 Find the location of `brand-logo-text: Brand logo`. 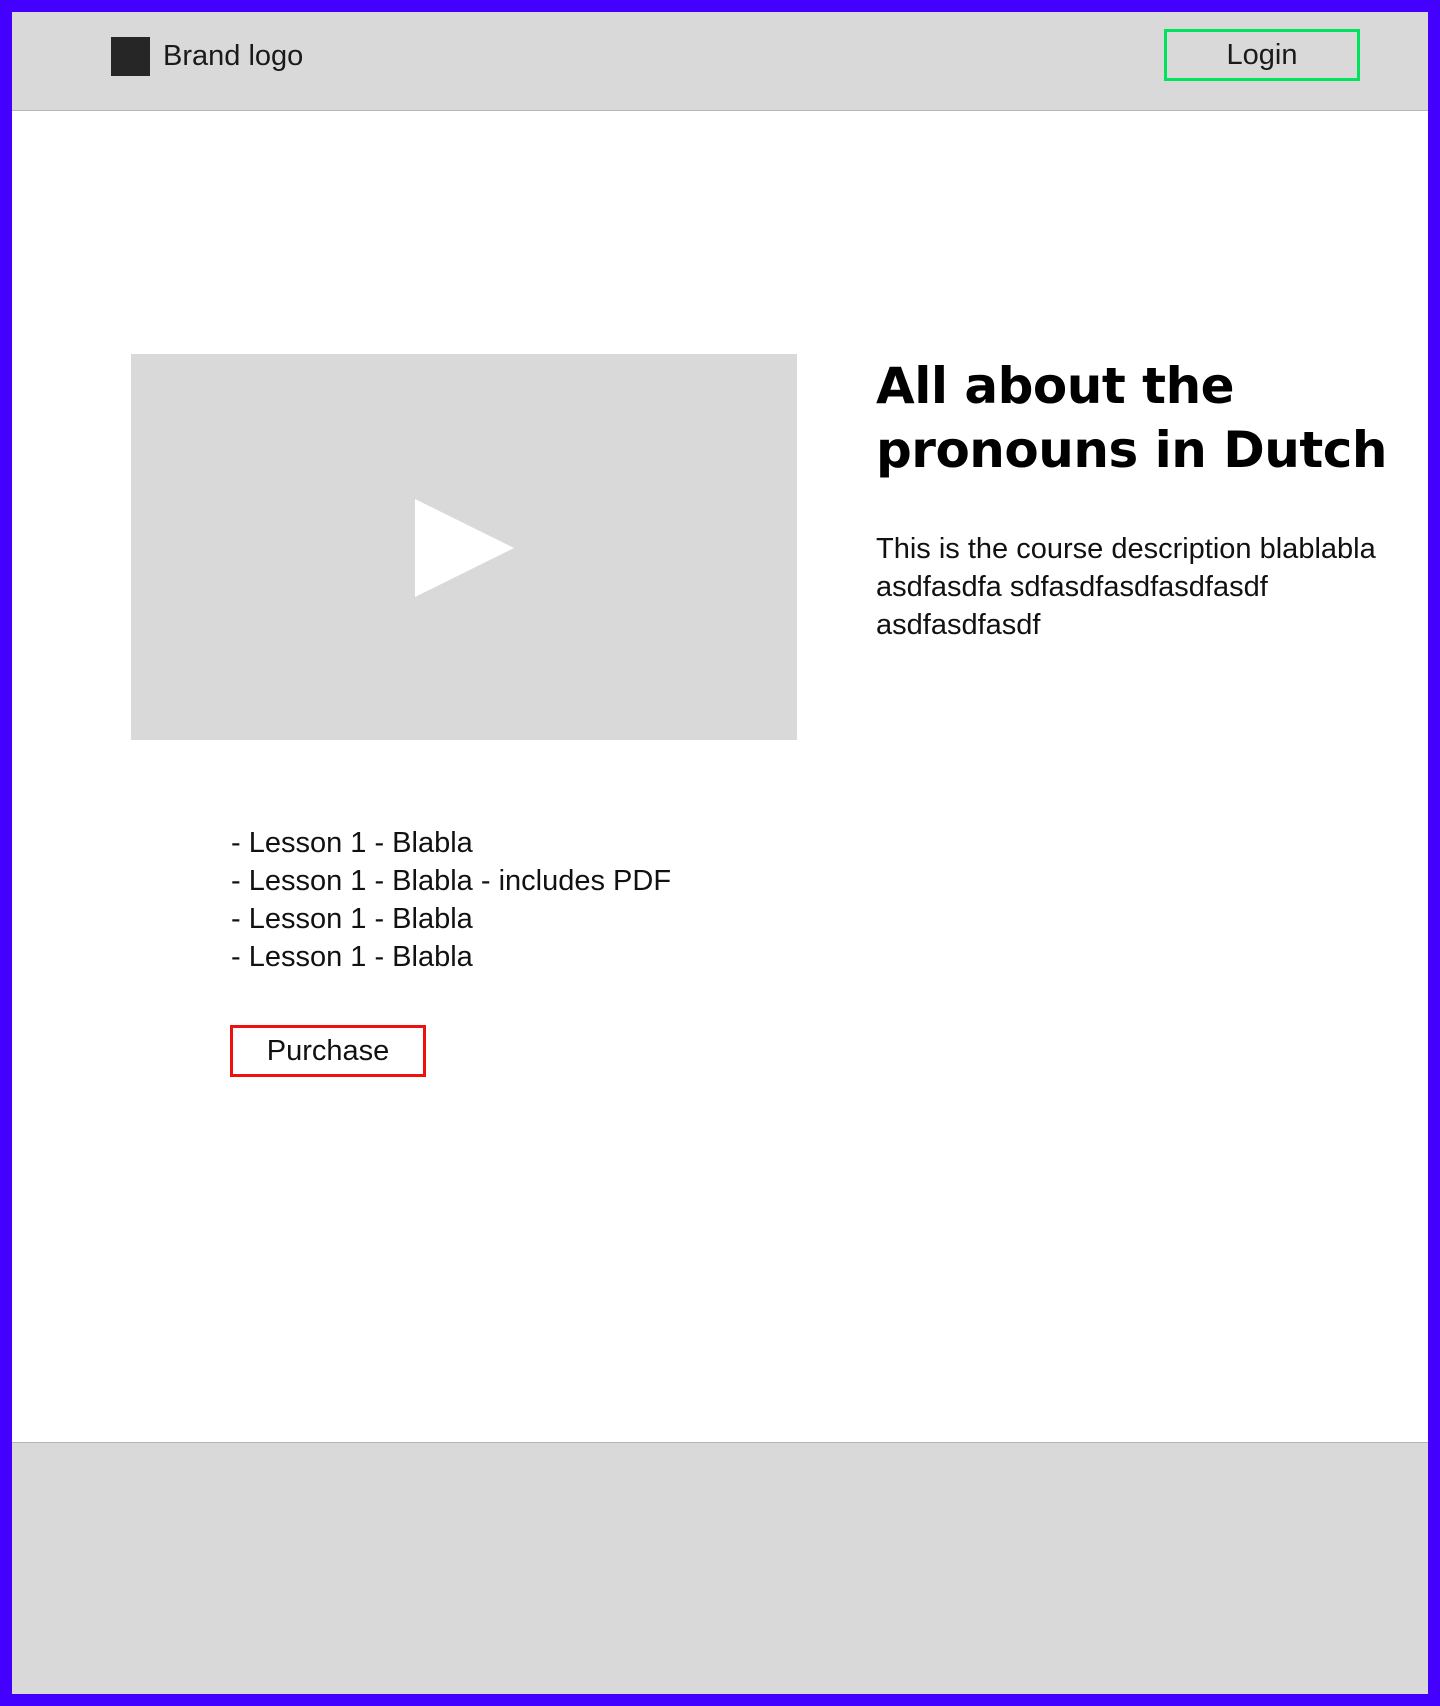

brand-logo-text: Brand logo is located at coordinates (233, 56).